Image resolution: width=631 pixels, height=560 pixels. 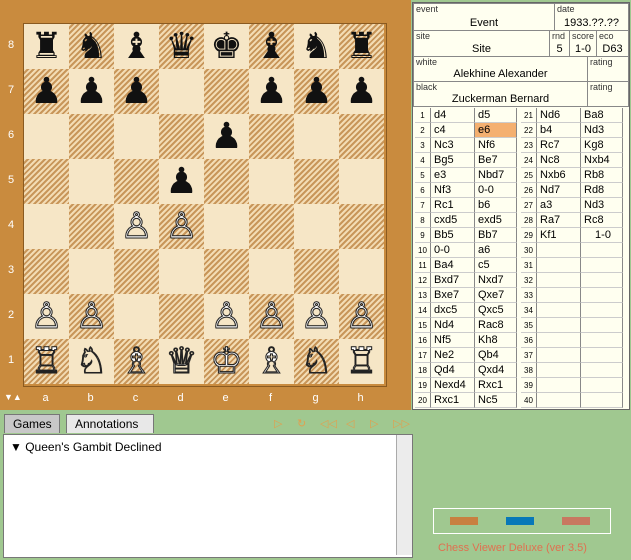 I want to click on black-move: Nxb4, so click(x=602, y=160).